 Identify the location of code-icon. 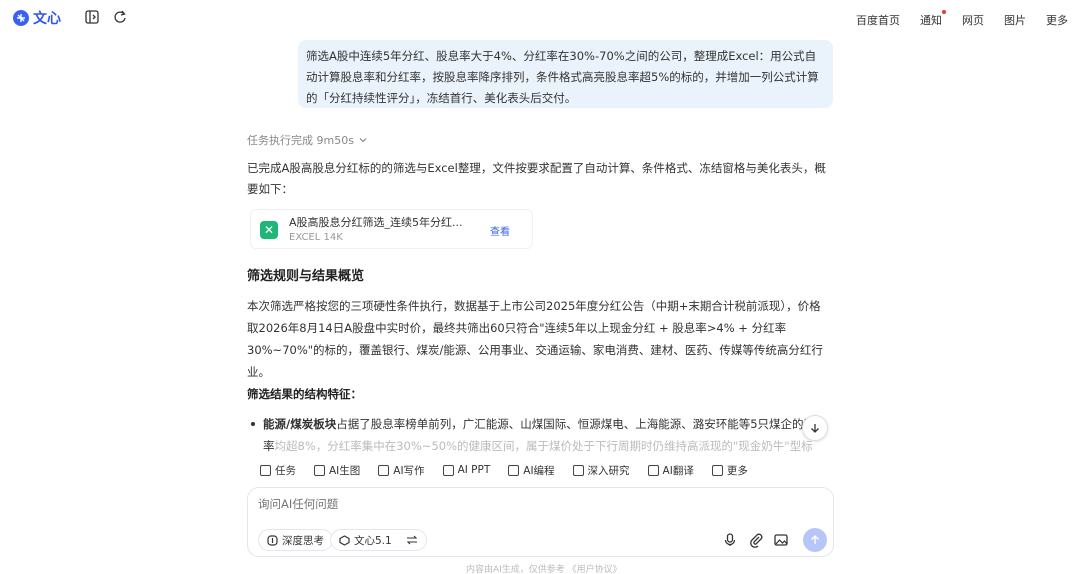
(514, 470).